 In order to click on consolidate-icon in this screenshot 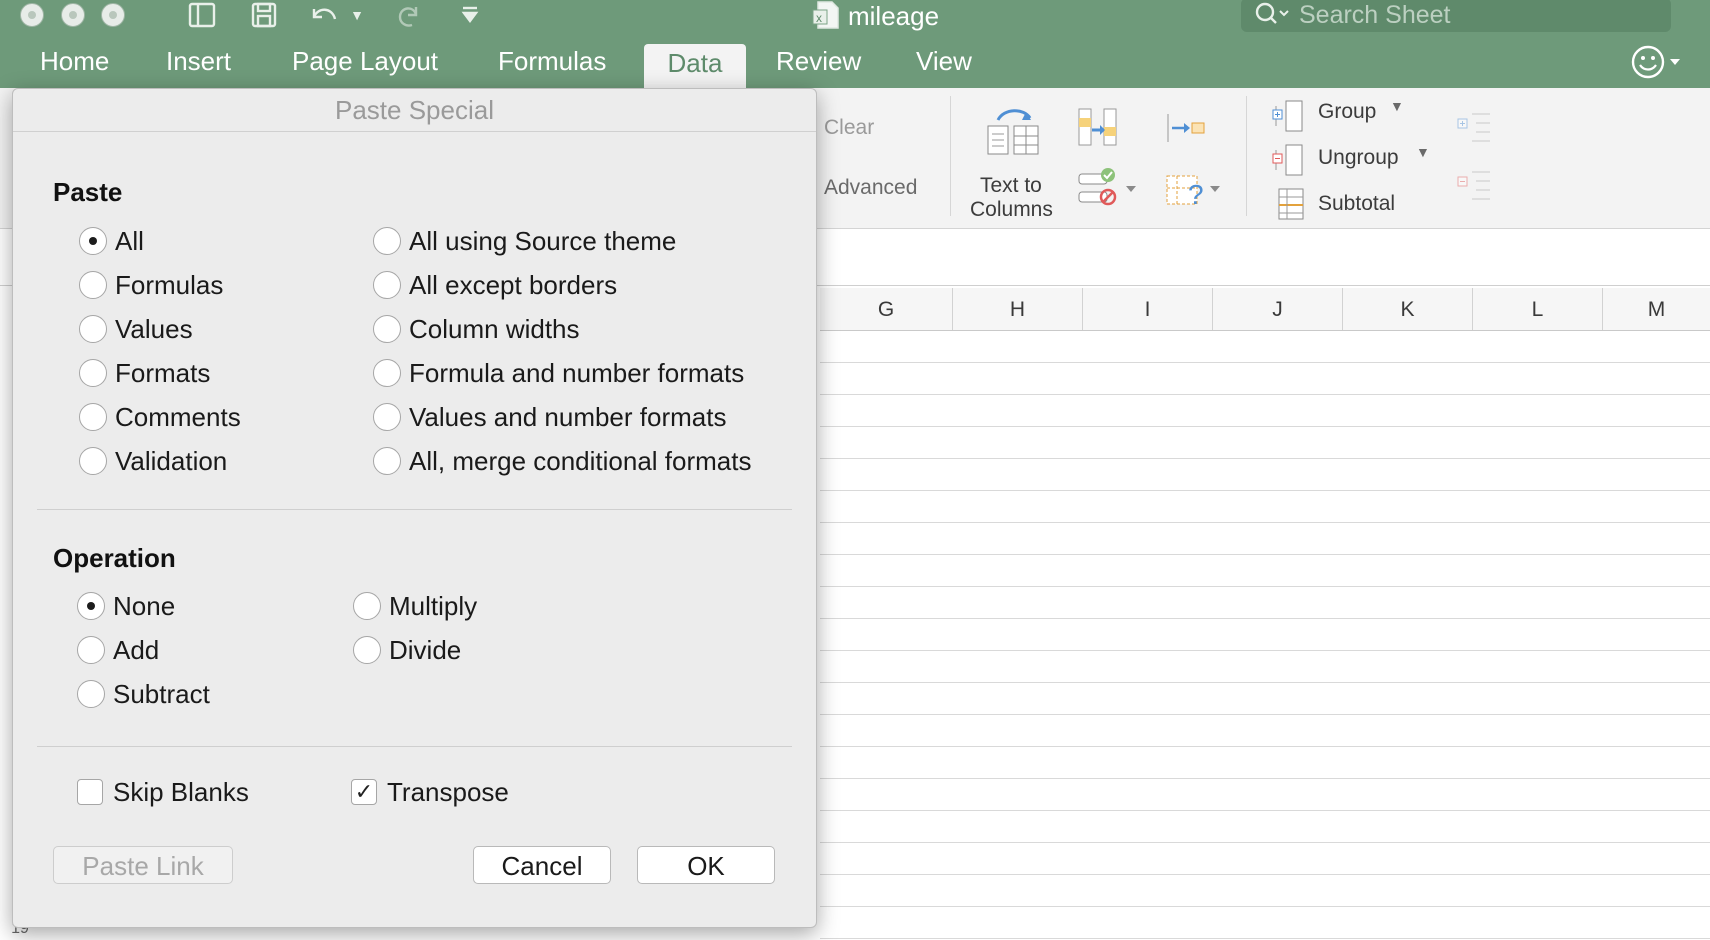, I will do `click(1186, 128)`.